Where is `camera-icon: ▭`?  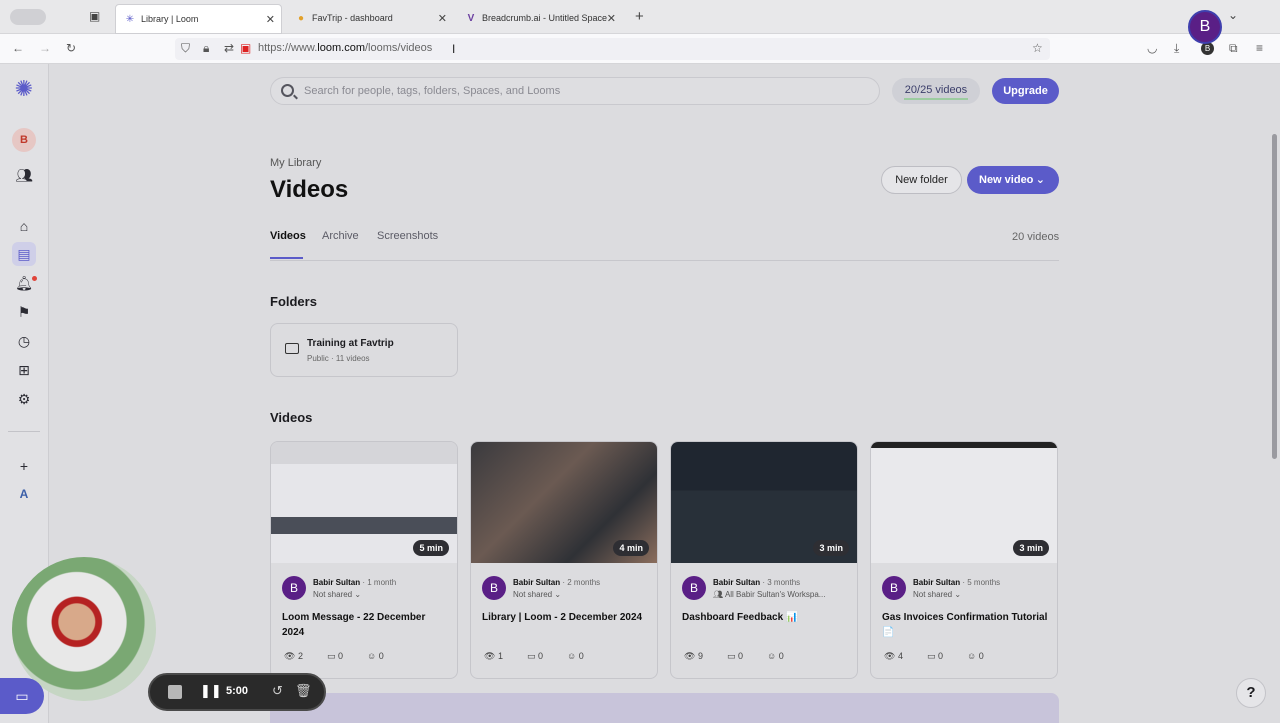 camera-icon: ▭ is located at coordinates (22, 696).